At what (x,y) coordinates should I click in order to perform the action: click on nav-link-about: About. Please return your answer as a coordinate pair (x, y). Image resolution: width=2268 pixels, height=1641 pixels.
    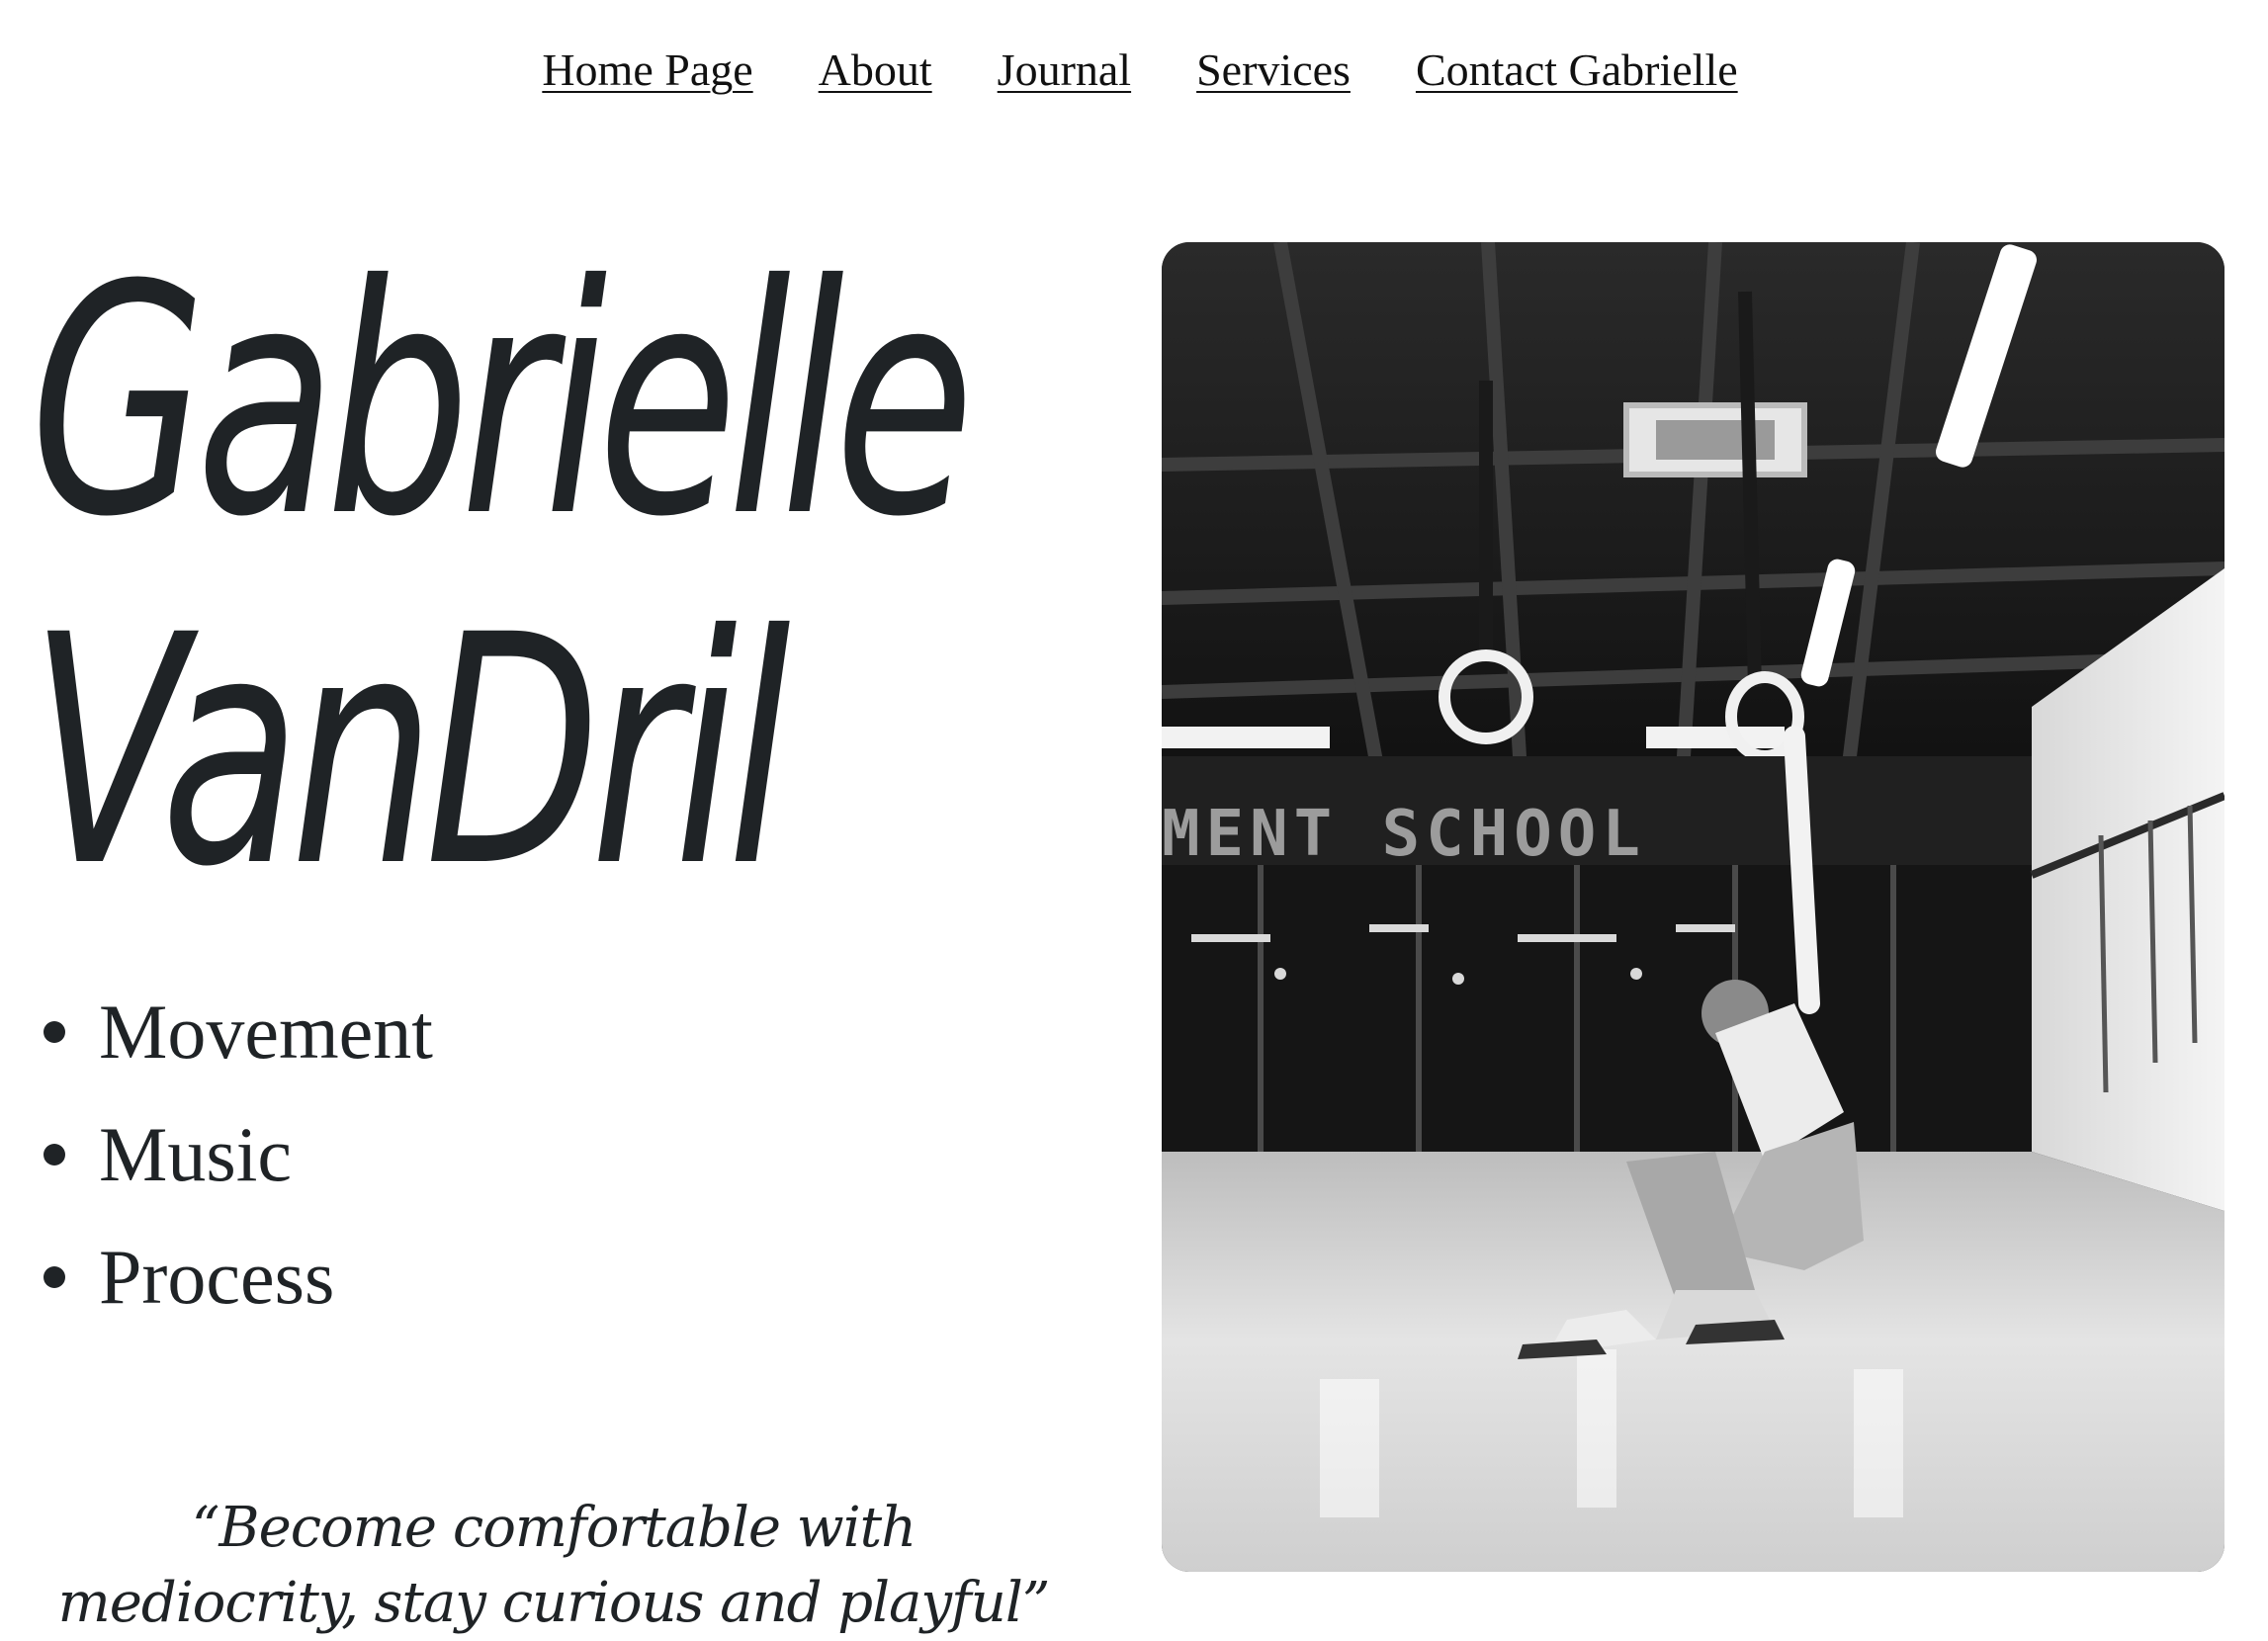
    Looking at the image, I should click on (876, 70).